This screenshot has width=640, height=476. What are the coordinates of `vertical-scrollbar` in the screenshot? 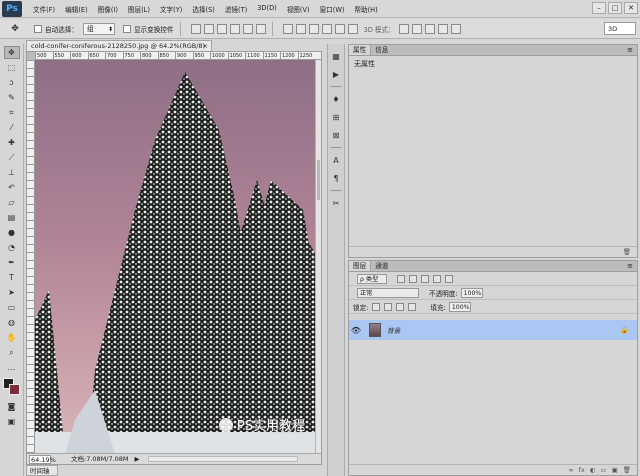 It's located at (318, 257).